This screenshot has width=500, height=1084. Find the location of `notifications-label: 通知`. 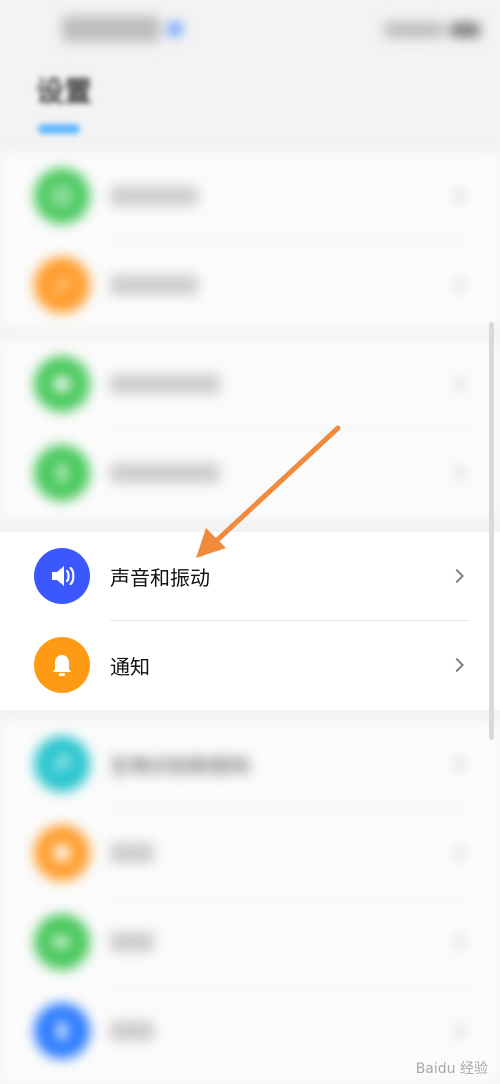

notifications-label: 通知 is located at coordinates (130, 667).